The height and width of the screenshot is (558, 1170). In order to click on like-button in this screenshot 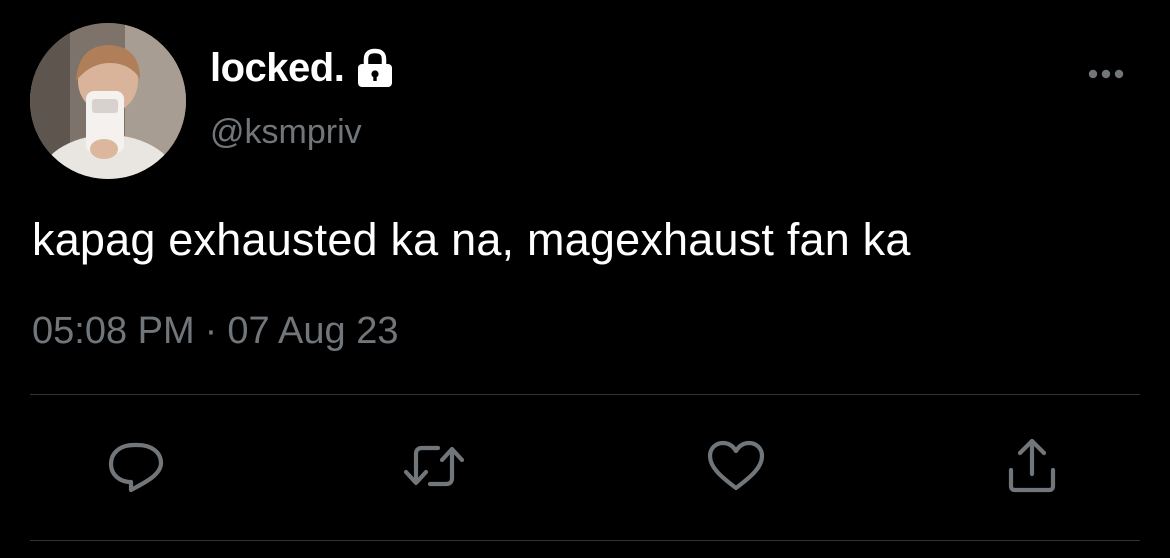, I will do `click(736, 466)`.